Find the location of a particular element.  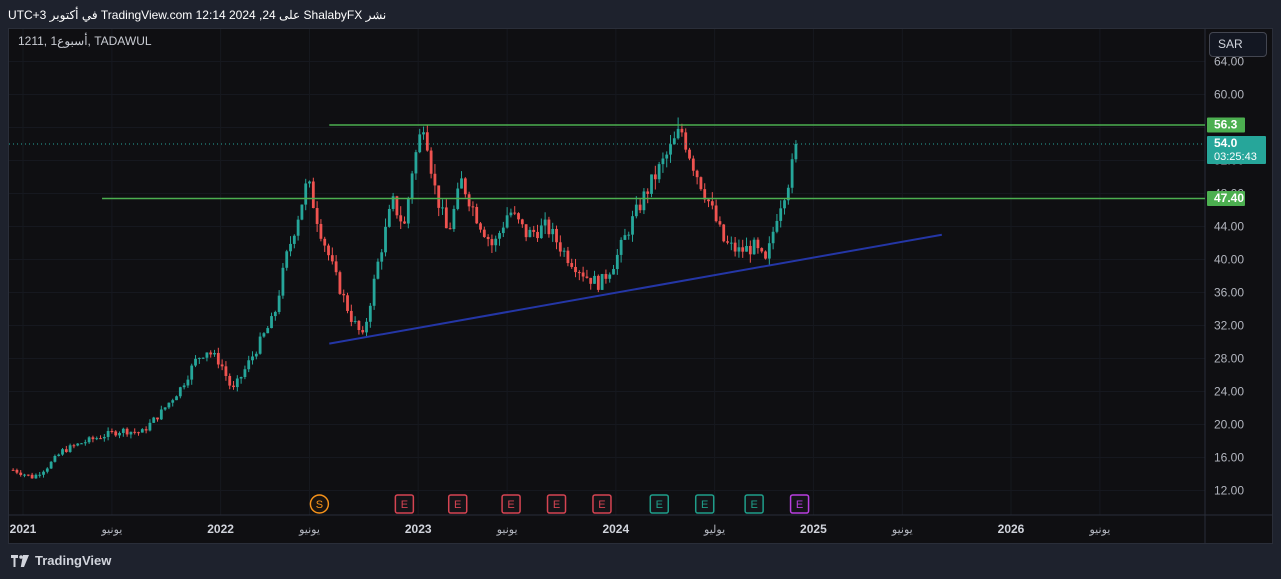

x-tick-label: 2022 is located at coordinates (220, 529).